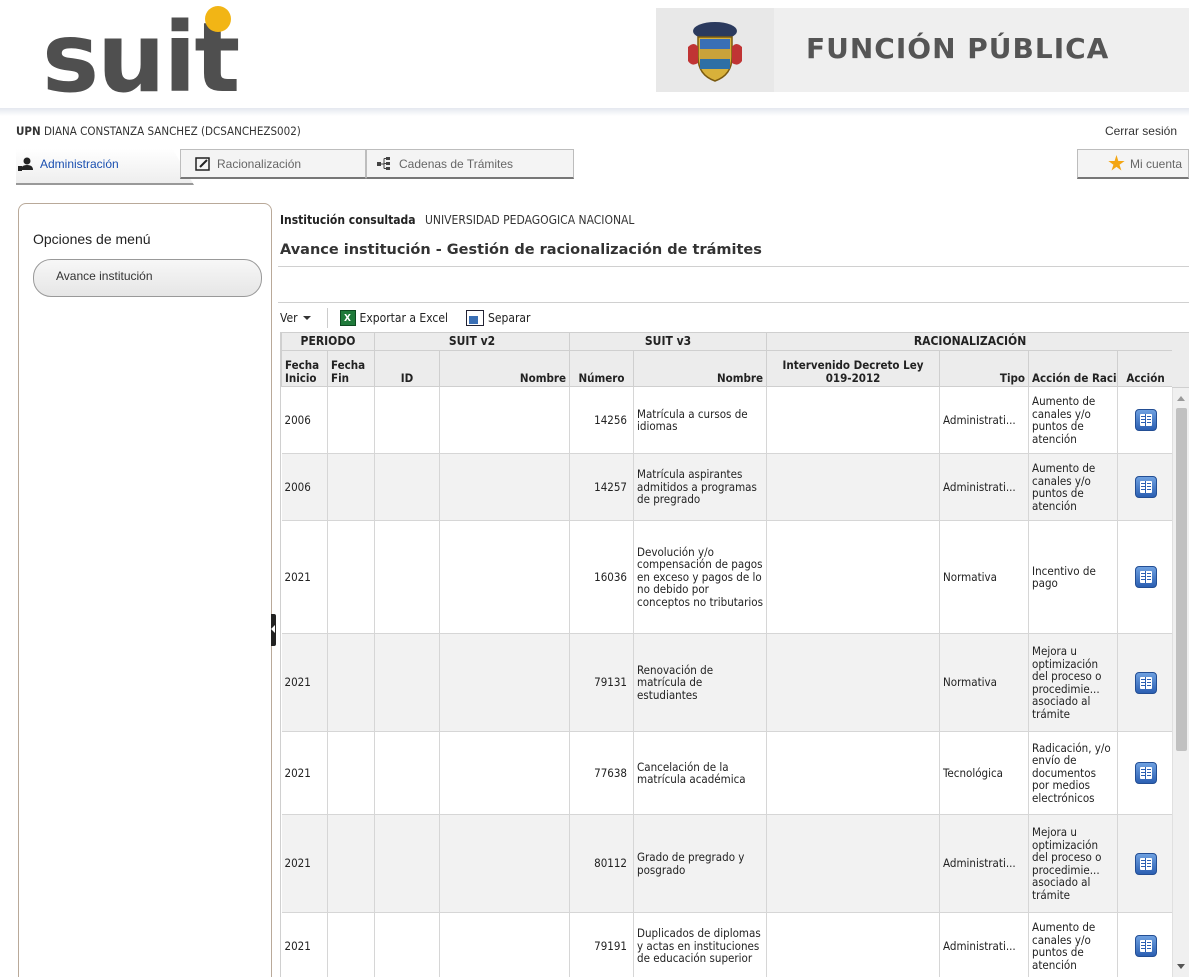 The height and width of the screenshot is (977, 1189). What do you see at coordinates (1073, 368) in the screenshot?
I see `col-accion-racionalizacion: Acción de Racionalizac` at bounding box center [1073, 368].